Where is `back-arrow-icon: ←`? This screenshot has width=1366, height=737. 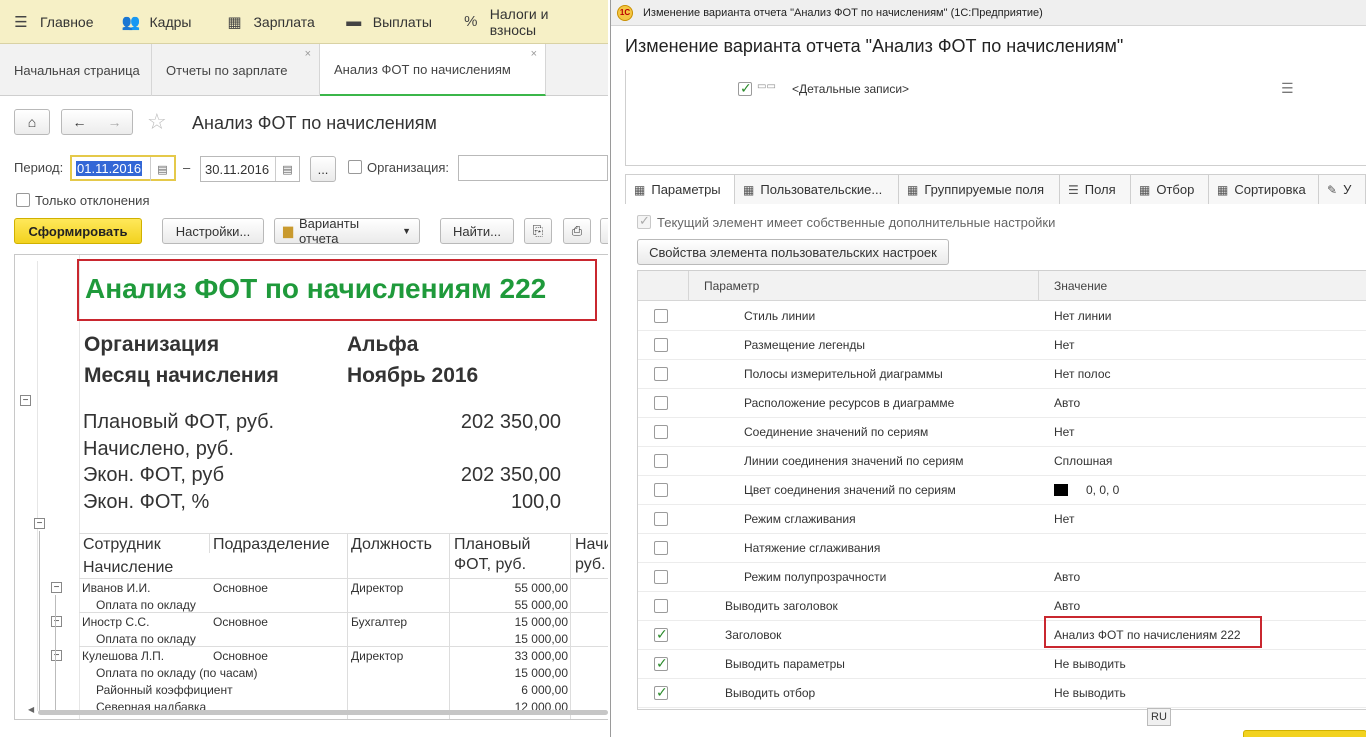 back-arrow-icon: ← is located at coordinates (80, 122).